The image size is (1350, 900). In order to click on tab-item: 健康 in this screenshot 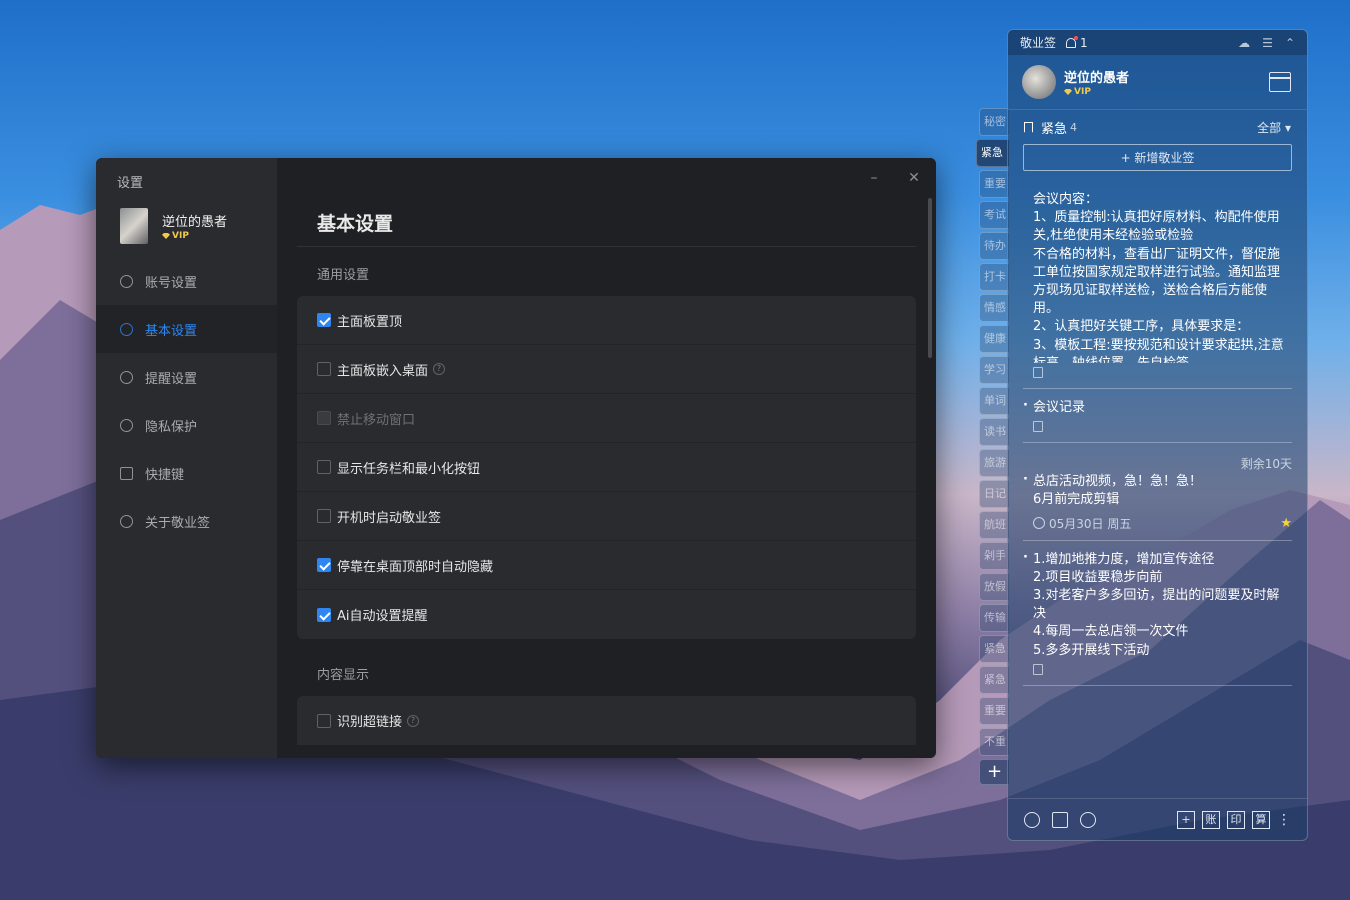, I will do `click(994, 339)`.